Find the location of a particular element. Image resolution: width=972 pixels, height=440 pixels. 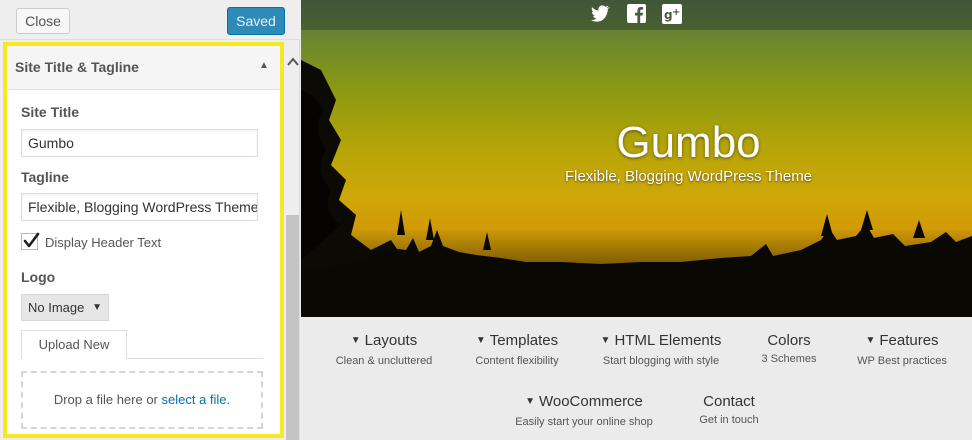

logo-select: No Image ▼ is located at coordinates (65, 307).